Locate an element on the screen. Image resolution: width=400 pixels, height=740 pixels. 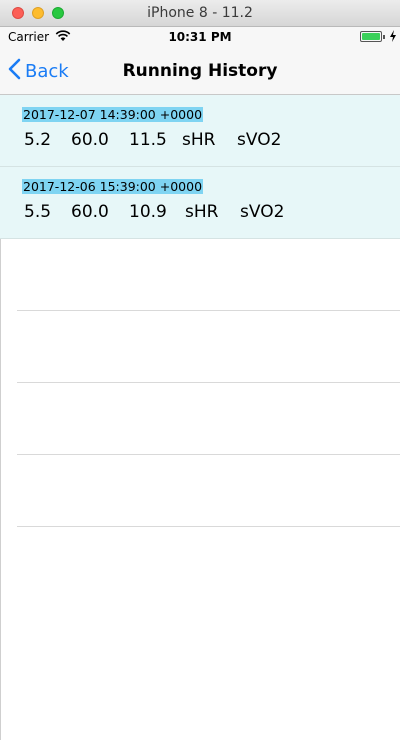
run-value: 5.2 is located at coordinates (38, 140).